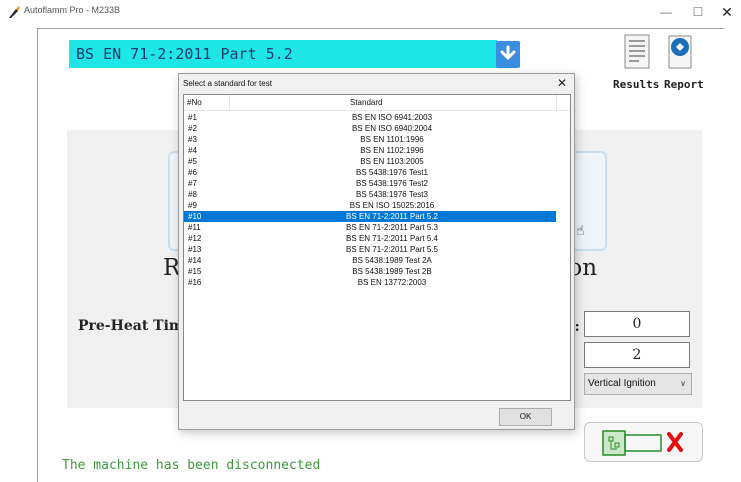 The height and width of the screenshot is (482, 741). Describe the element at coordinates (14, 12) in the screenshot. I see `flame-brush-icon` at that location.